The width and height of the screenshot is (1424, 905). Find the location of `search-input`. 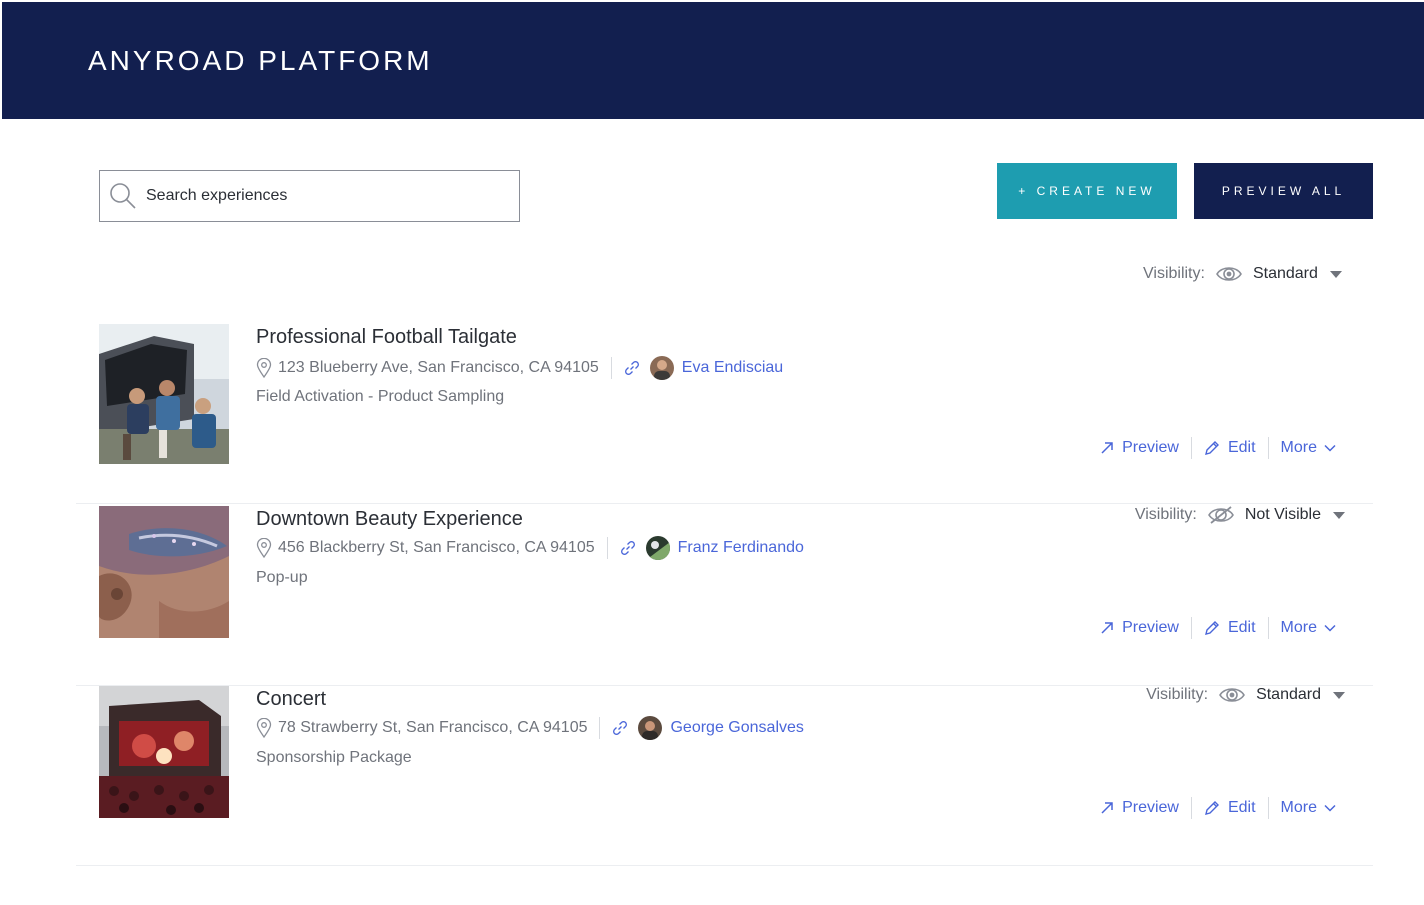

search-input is located at coordinates (326, 196).